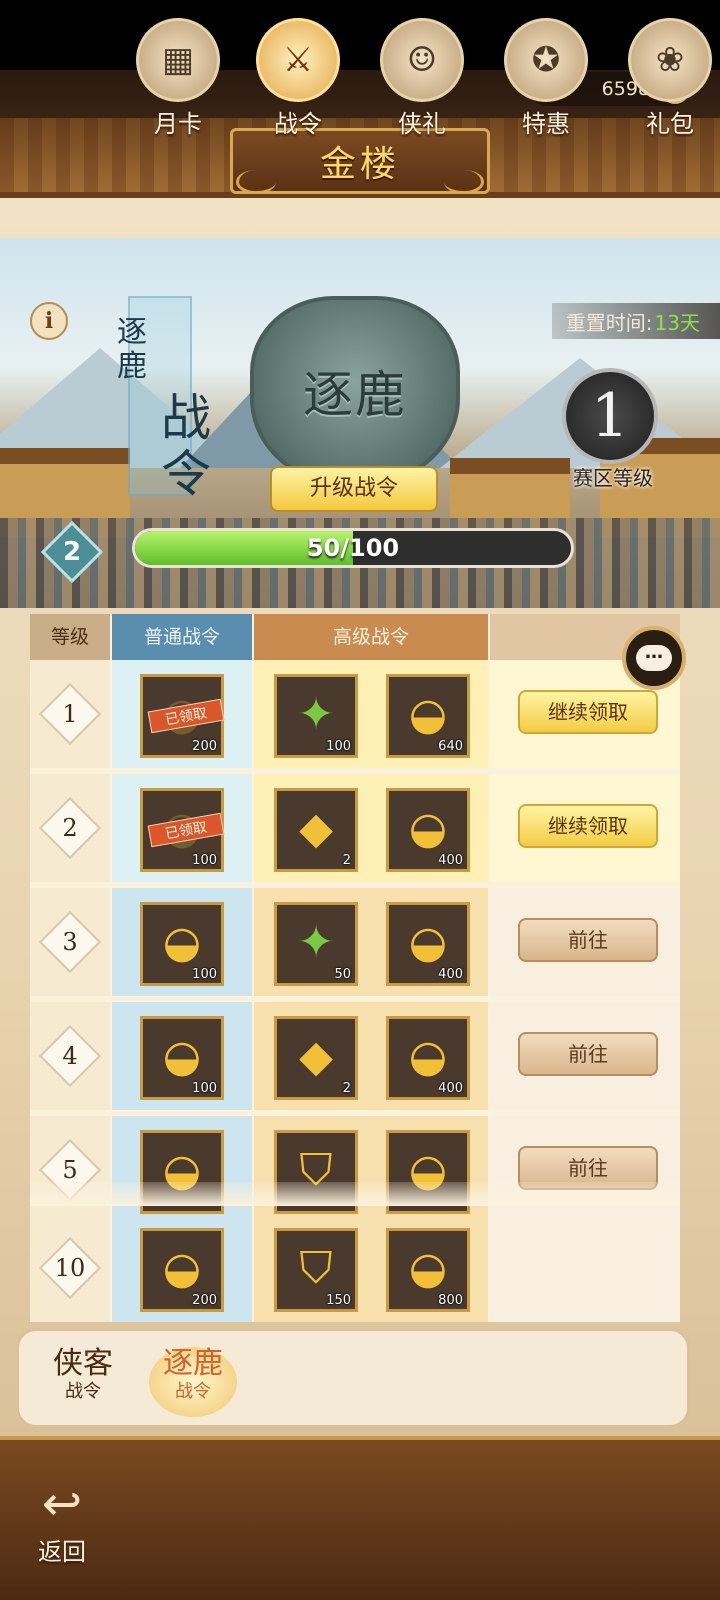 Image resolution: width=720 pixels, height=1600 pixels. I want to click on nav-battle-pass: ⚔ 战令, so click(298, 88).